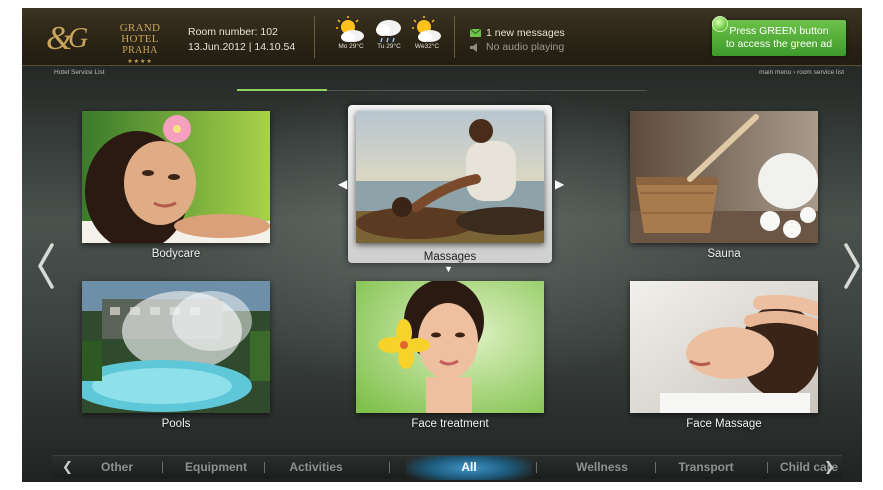  What do you see at coordinates (525, 33) in the screenshot?
I see `messages-text: 1 new messages` at bounding box center [525, 33].